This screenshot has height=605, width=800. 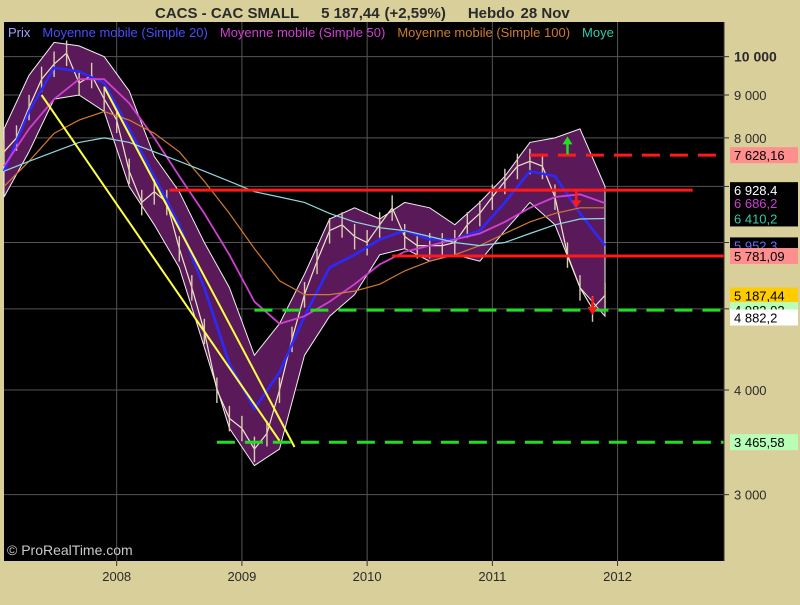 What do you see at coordinates (755, 318) in the screenshot?
I see `price-label: 4 882,2` at bounding box center [755, 318].